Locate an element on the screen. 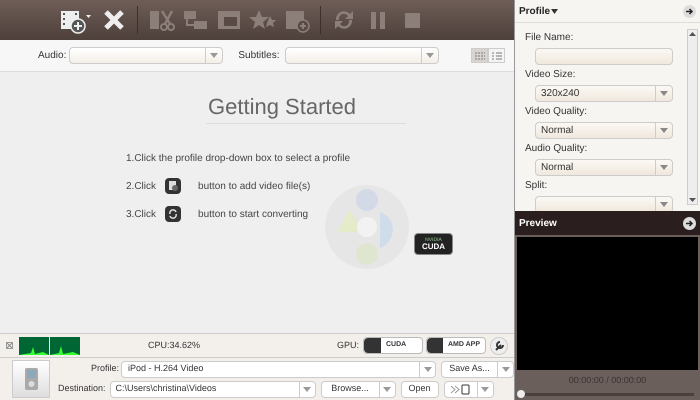 This screenshot has width=700, height=400. field-label: Audio Quality: is located at coordinates (556, 149).